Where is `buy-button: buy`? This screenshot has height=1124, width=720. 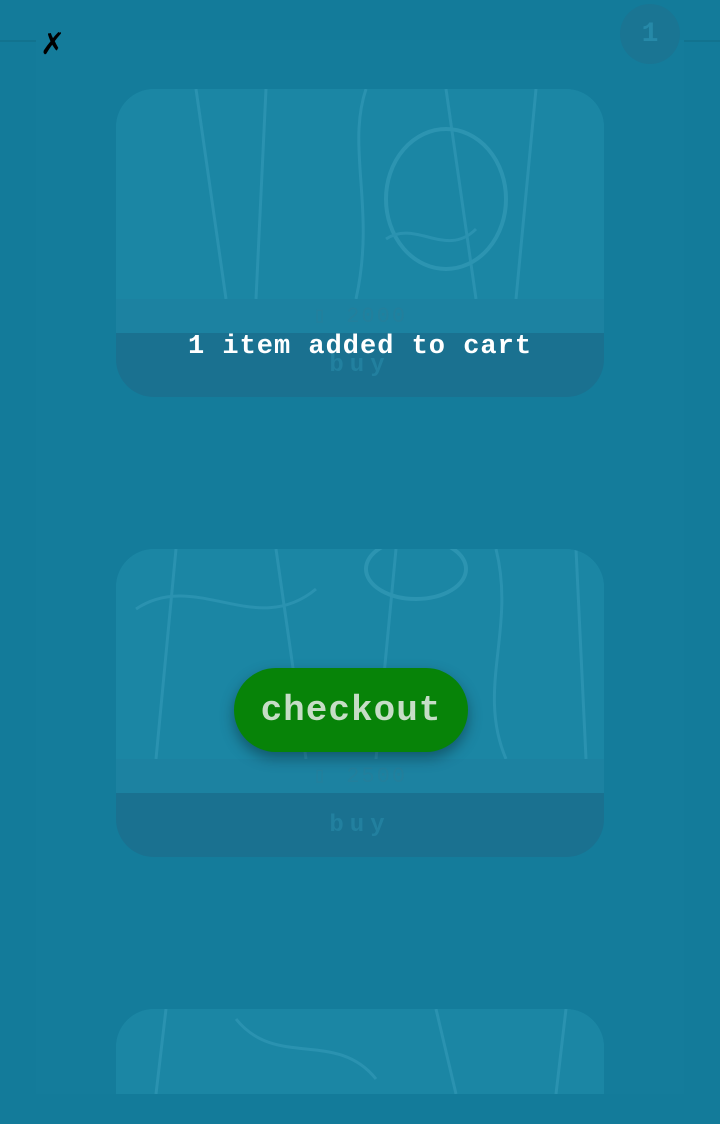
buy-button: buy is located at coordinates (360, 825).